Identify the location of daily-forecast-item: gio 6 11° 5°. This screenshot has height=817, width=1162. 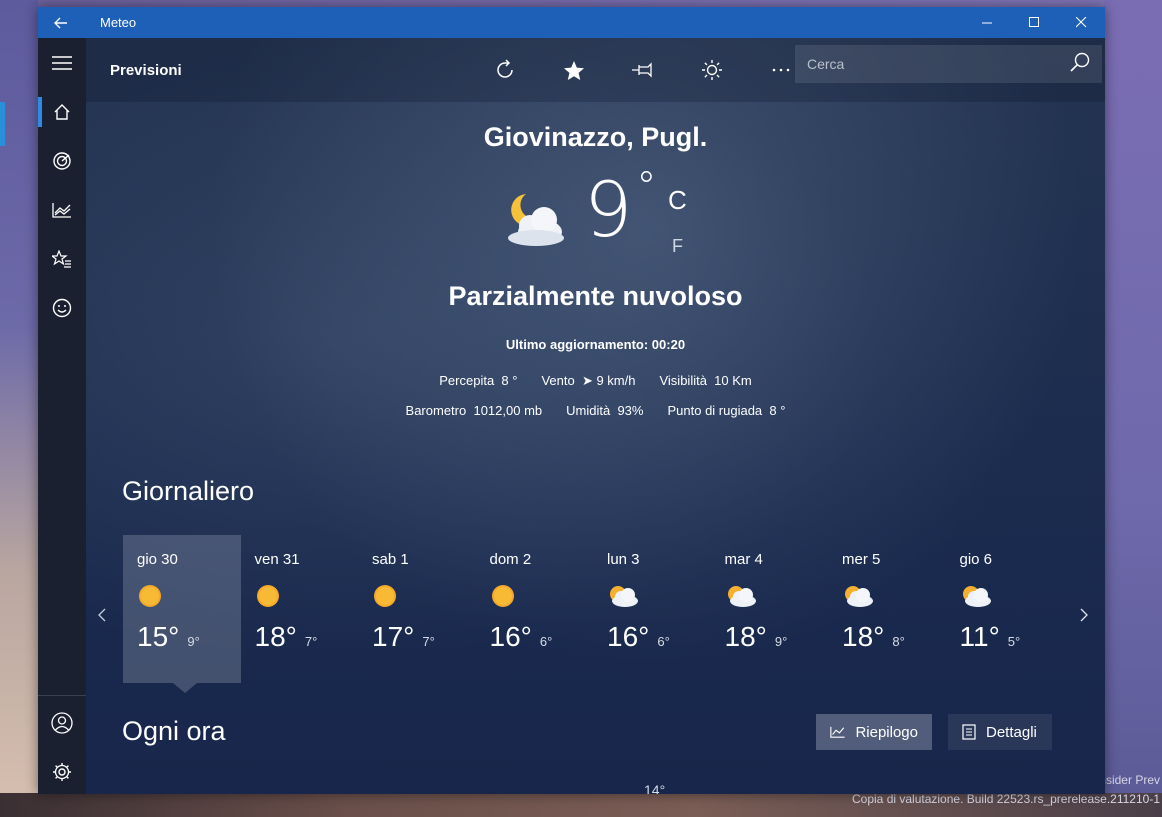
(1005, 609).